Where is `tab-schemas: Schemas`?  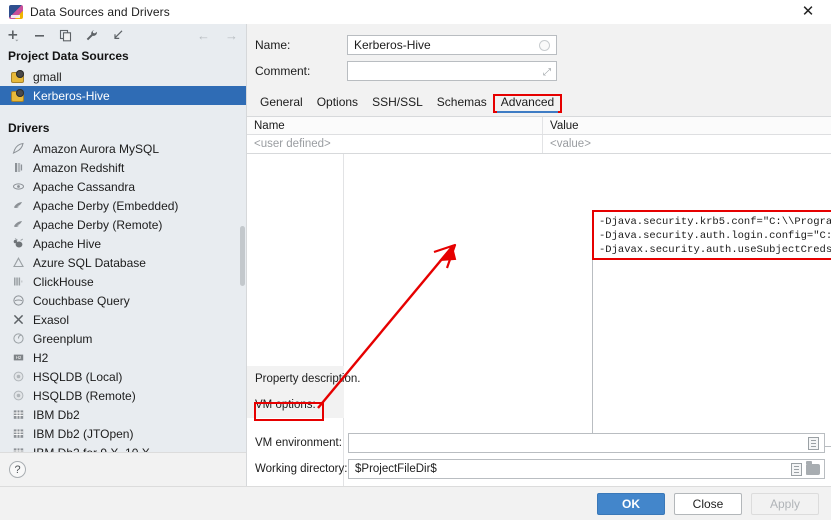
tab-schemas: Schemas is located at coordinates (462, 103).